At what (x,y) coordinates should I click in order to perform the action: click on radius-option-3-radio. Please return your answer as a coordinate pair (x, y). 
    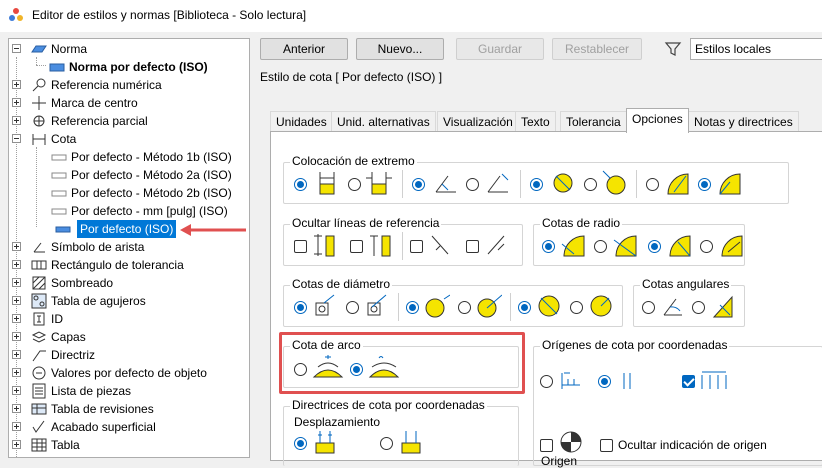
    Looking at the image, I should click on (654, 246).